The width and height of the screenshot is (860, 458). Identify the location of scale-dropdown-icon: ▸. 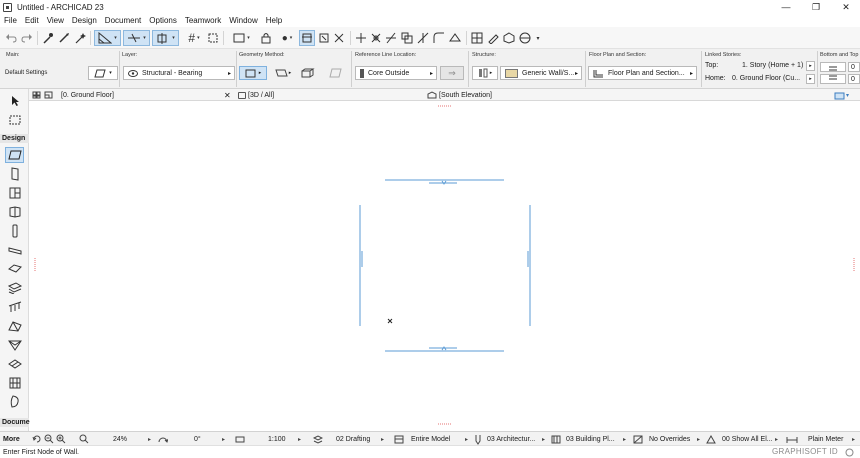
(298, 439).